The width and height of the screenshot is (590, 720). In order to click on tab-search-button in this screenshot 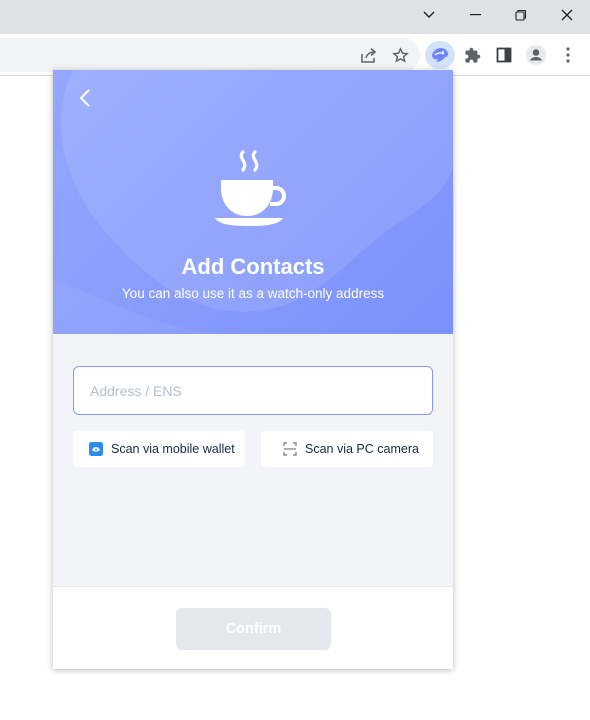, I will do `click(429, 15)`.